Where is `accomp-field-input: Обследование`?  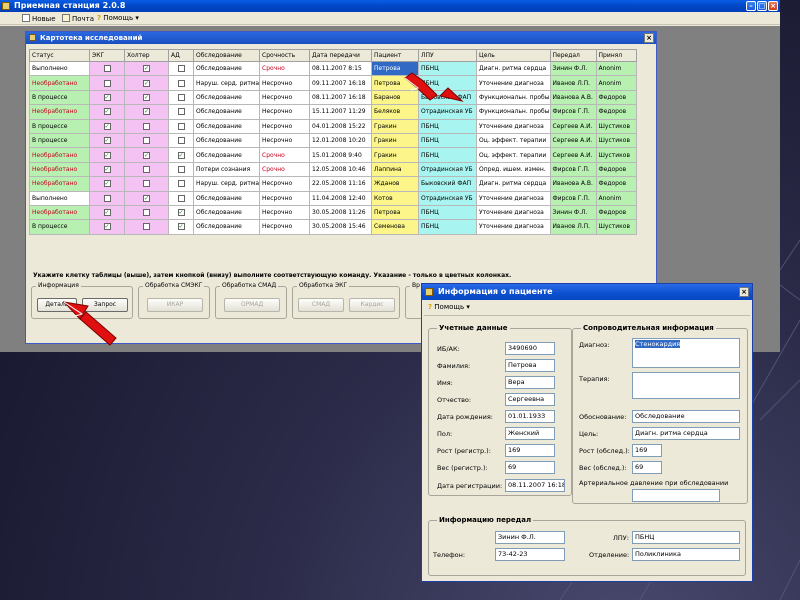
accomp-field-input: Обследование is located at coordinates (686, 416).